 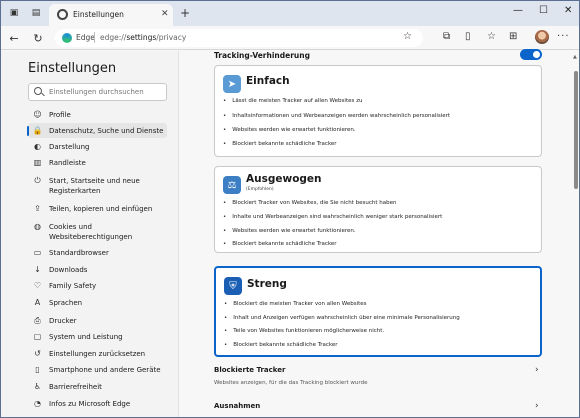 What do you see at coordinates (576, 130) in the screenshot?
I see `scrollbar-thumb` at bounding box center [576, 130].